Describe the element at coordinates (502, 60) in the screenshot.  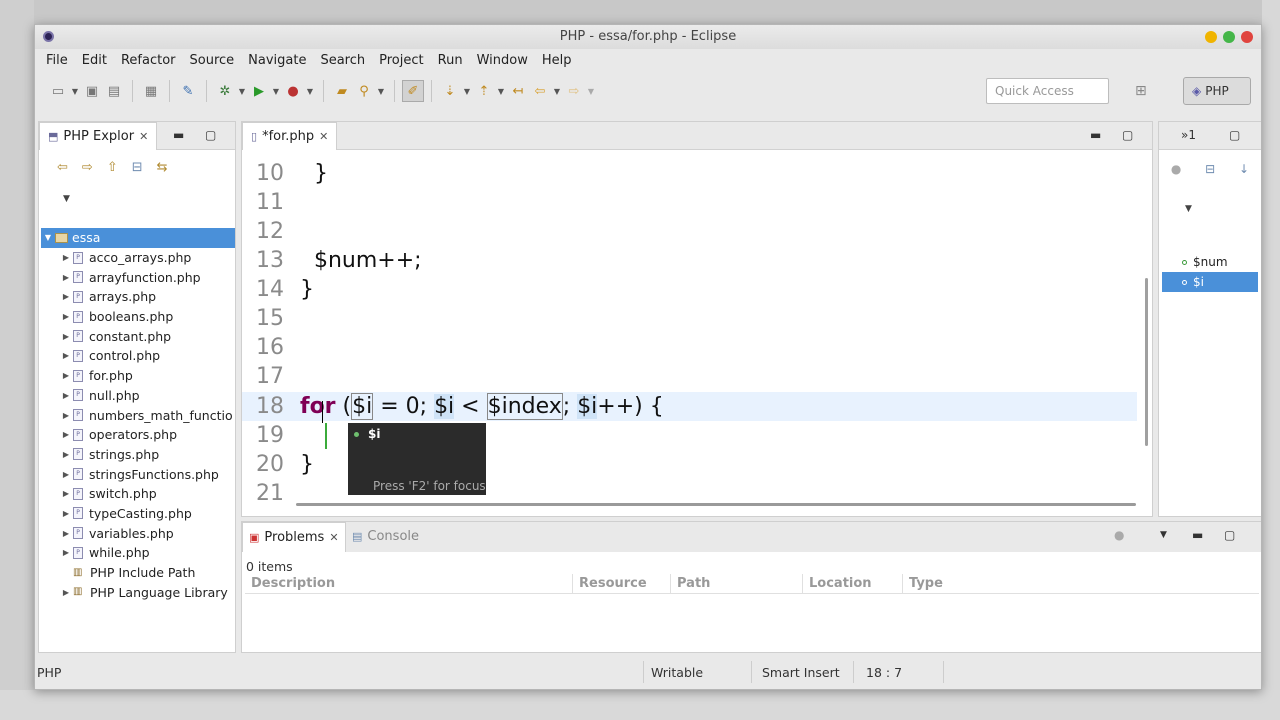
I see `menu-window: Window` at that location.